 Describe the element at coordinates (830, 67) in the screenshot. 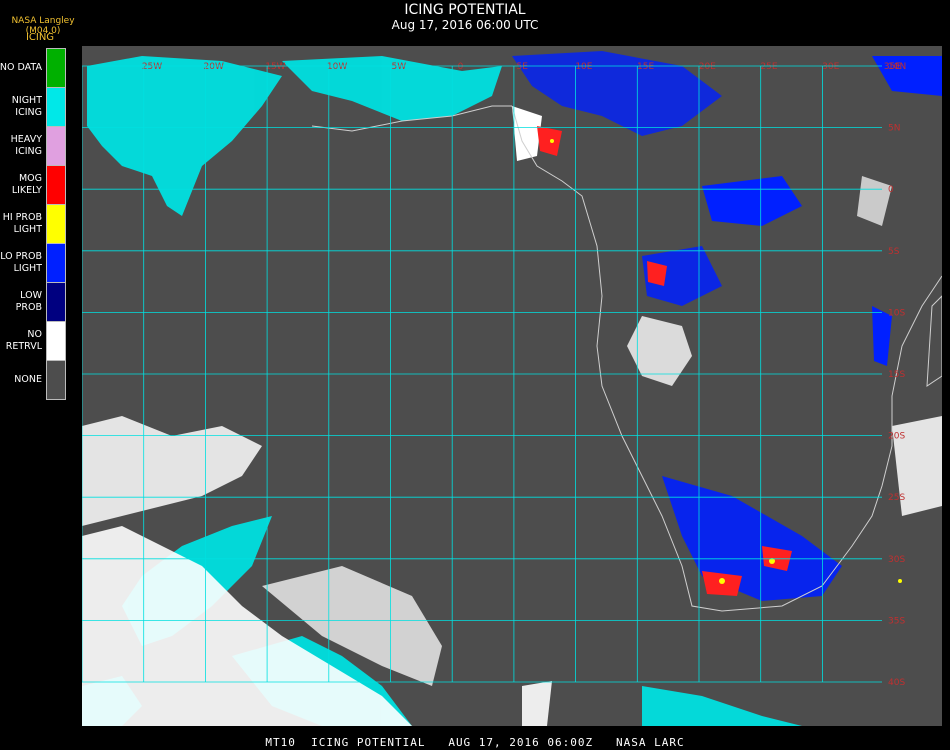

I see `longitude-label: 30E` at that location.